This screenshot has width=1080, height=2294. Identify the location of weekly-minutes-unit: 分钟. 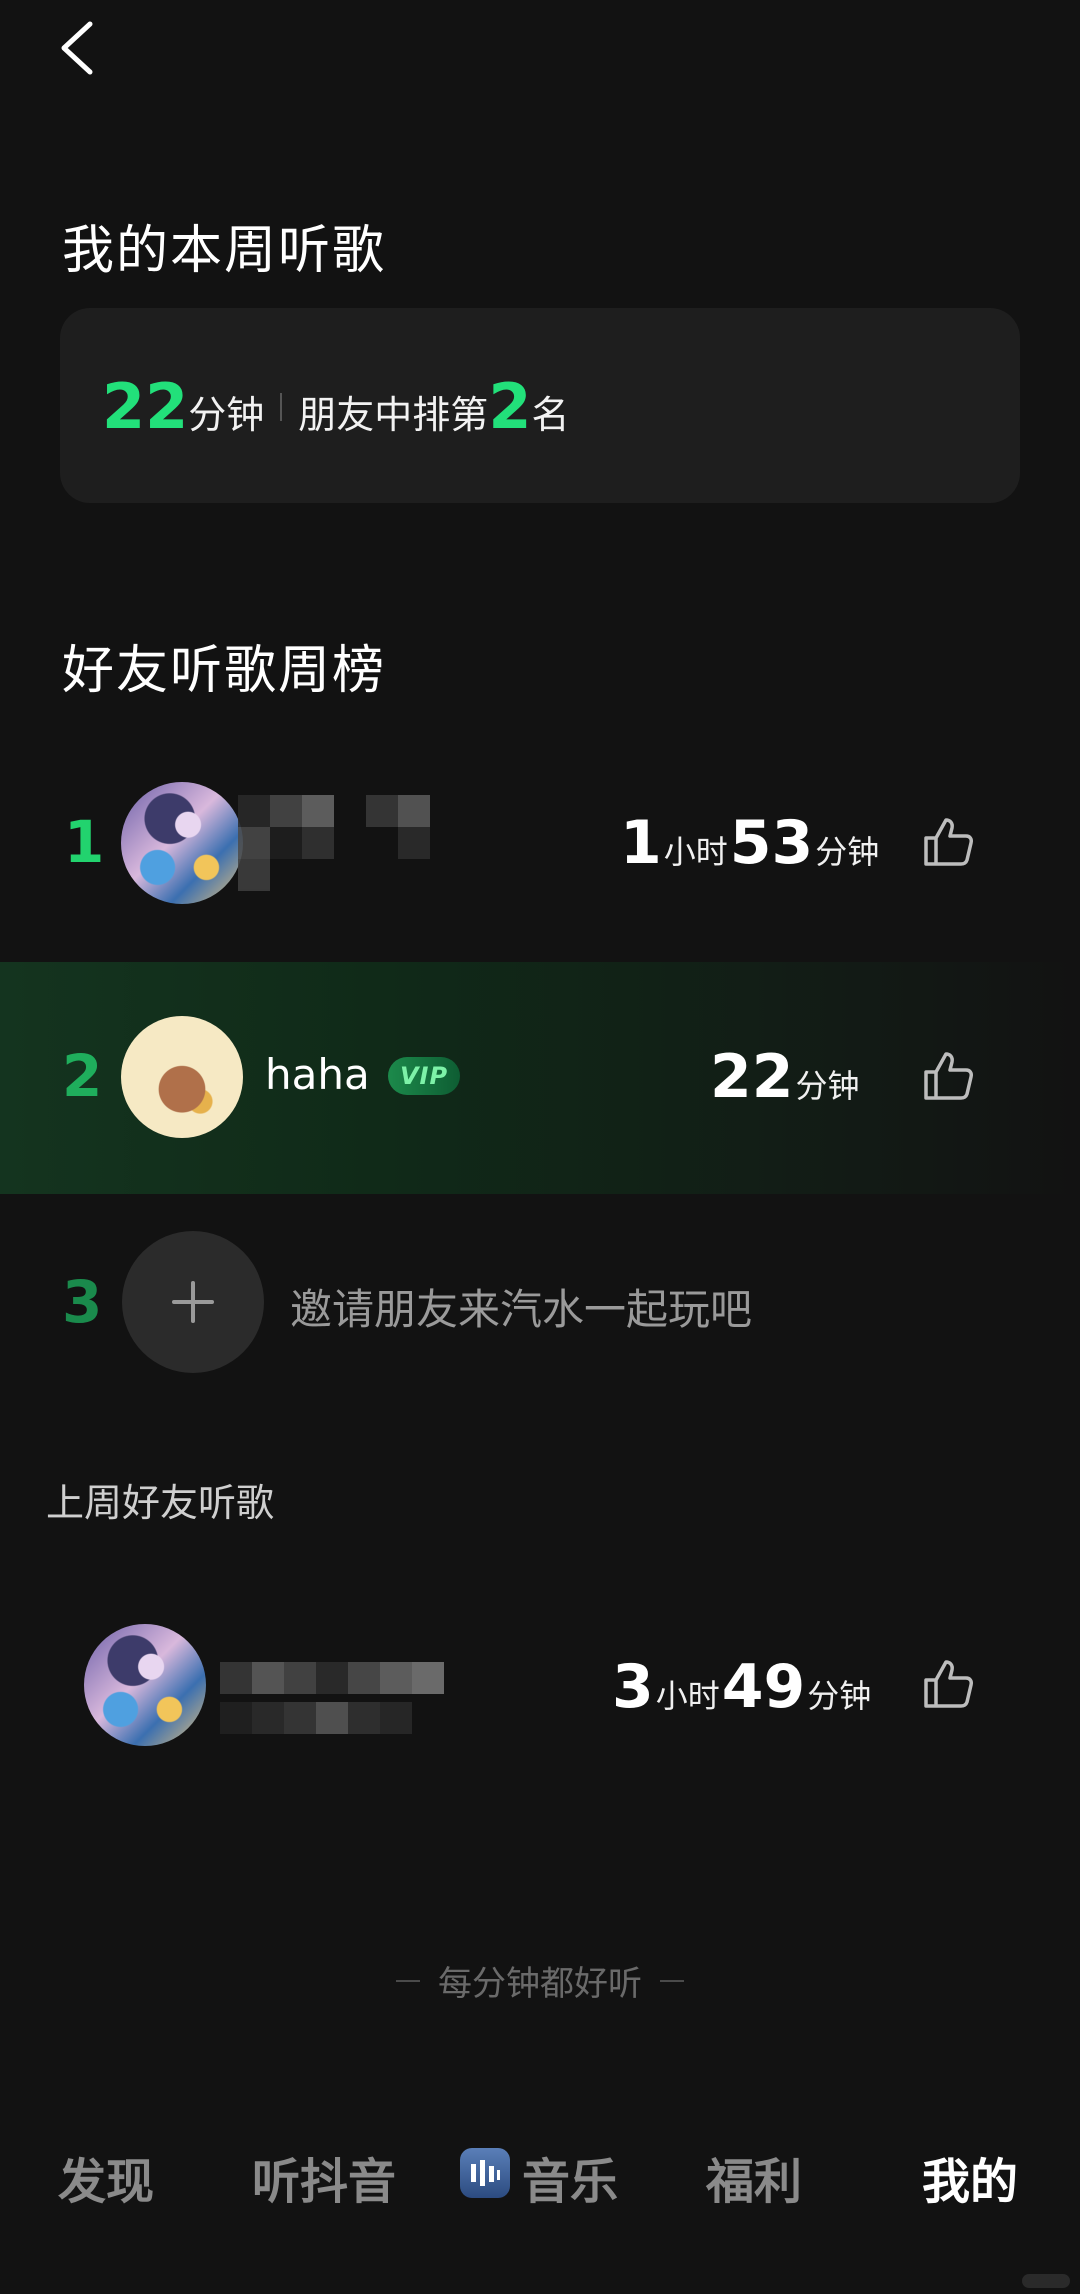
(226, 415).